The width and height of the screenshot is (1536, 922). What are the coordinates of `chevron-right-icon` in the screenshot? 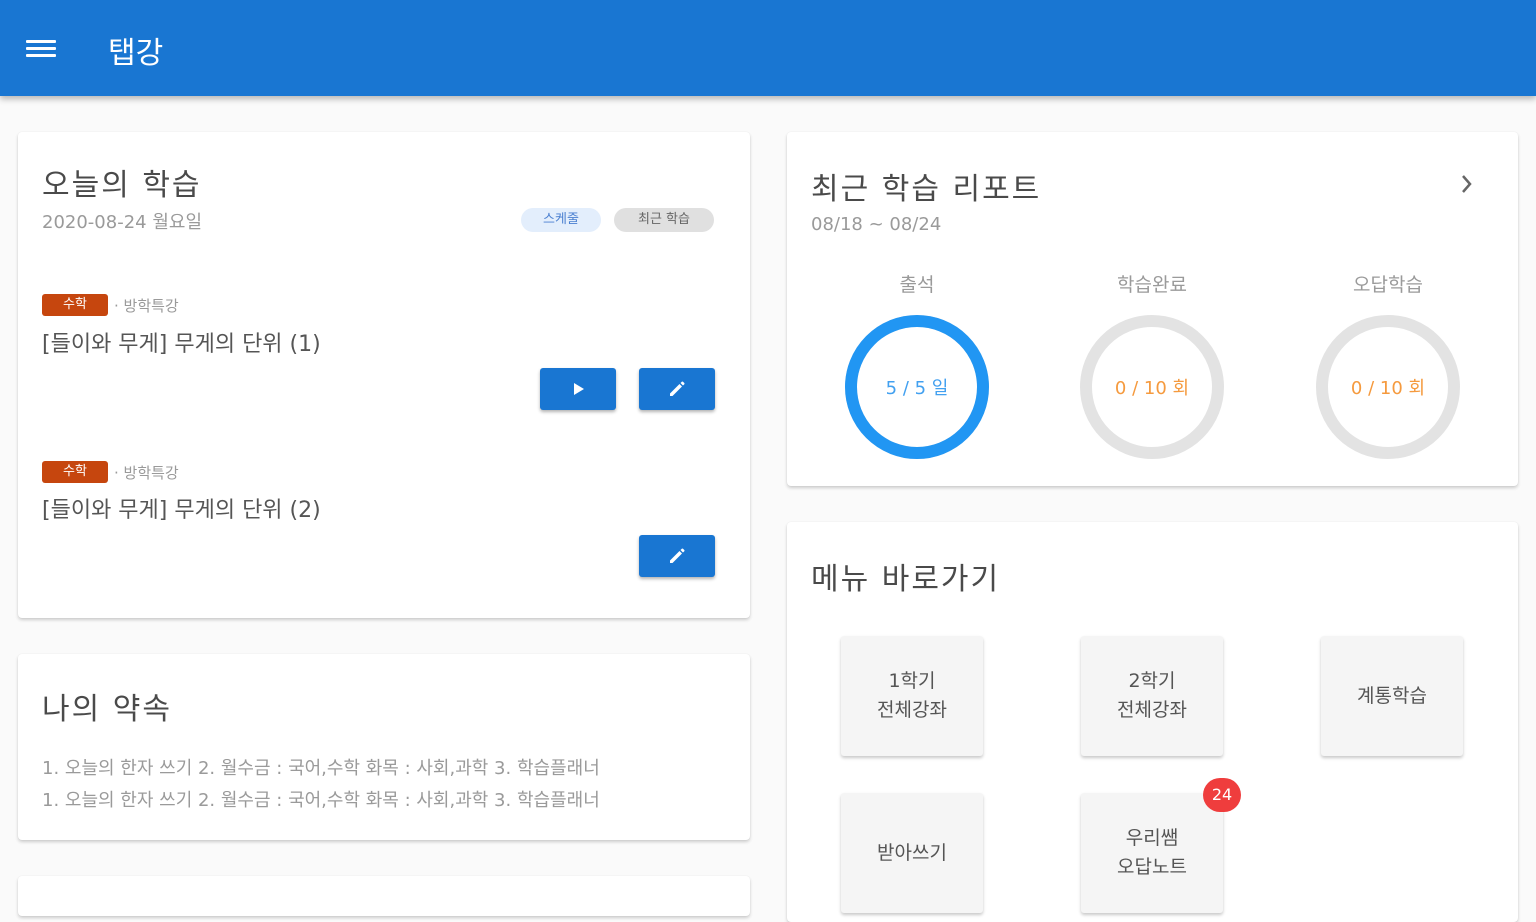 It's located at (1467, 184).